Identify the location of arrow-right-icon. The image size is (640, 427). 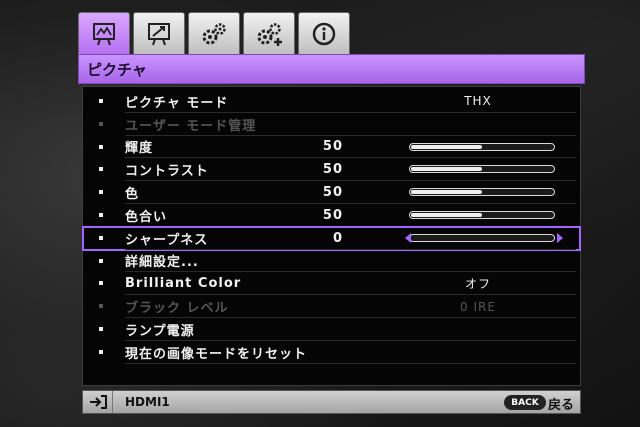
(560, 237).